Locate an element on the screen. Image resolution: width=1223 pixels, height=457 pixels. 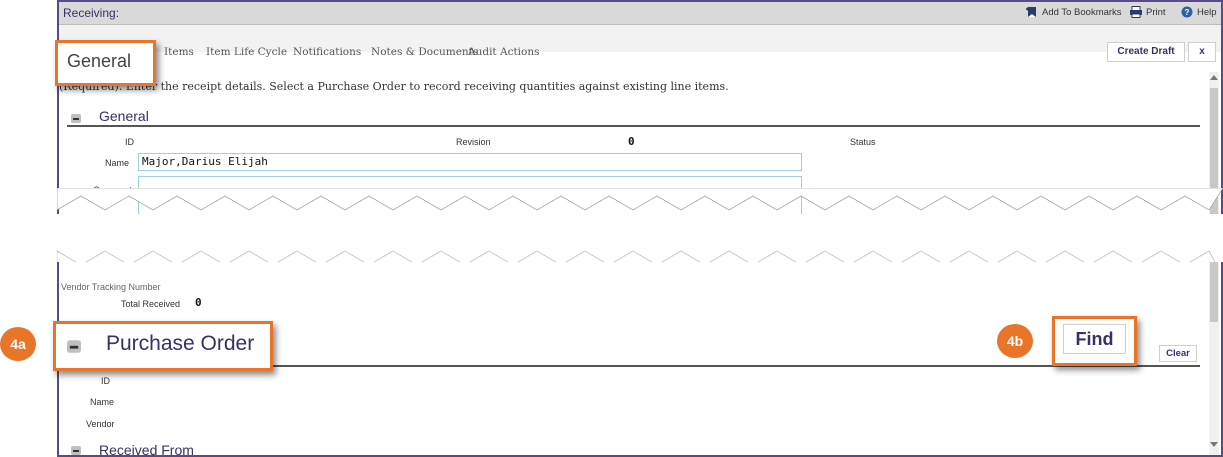
total-received-label: Total Received is located at coordinates (151, 304).